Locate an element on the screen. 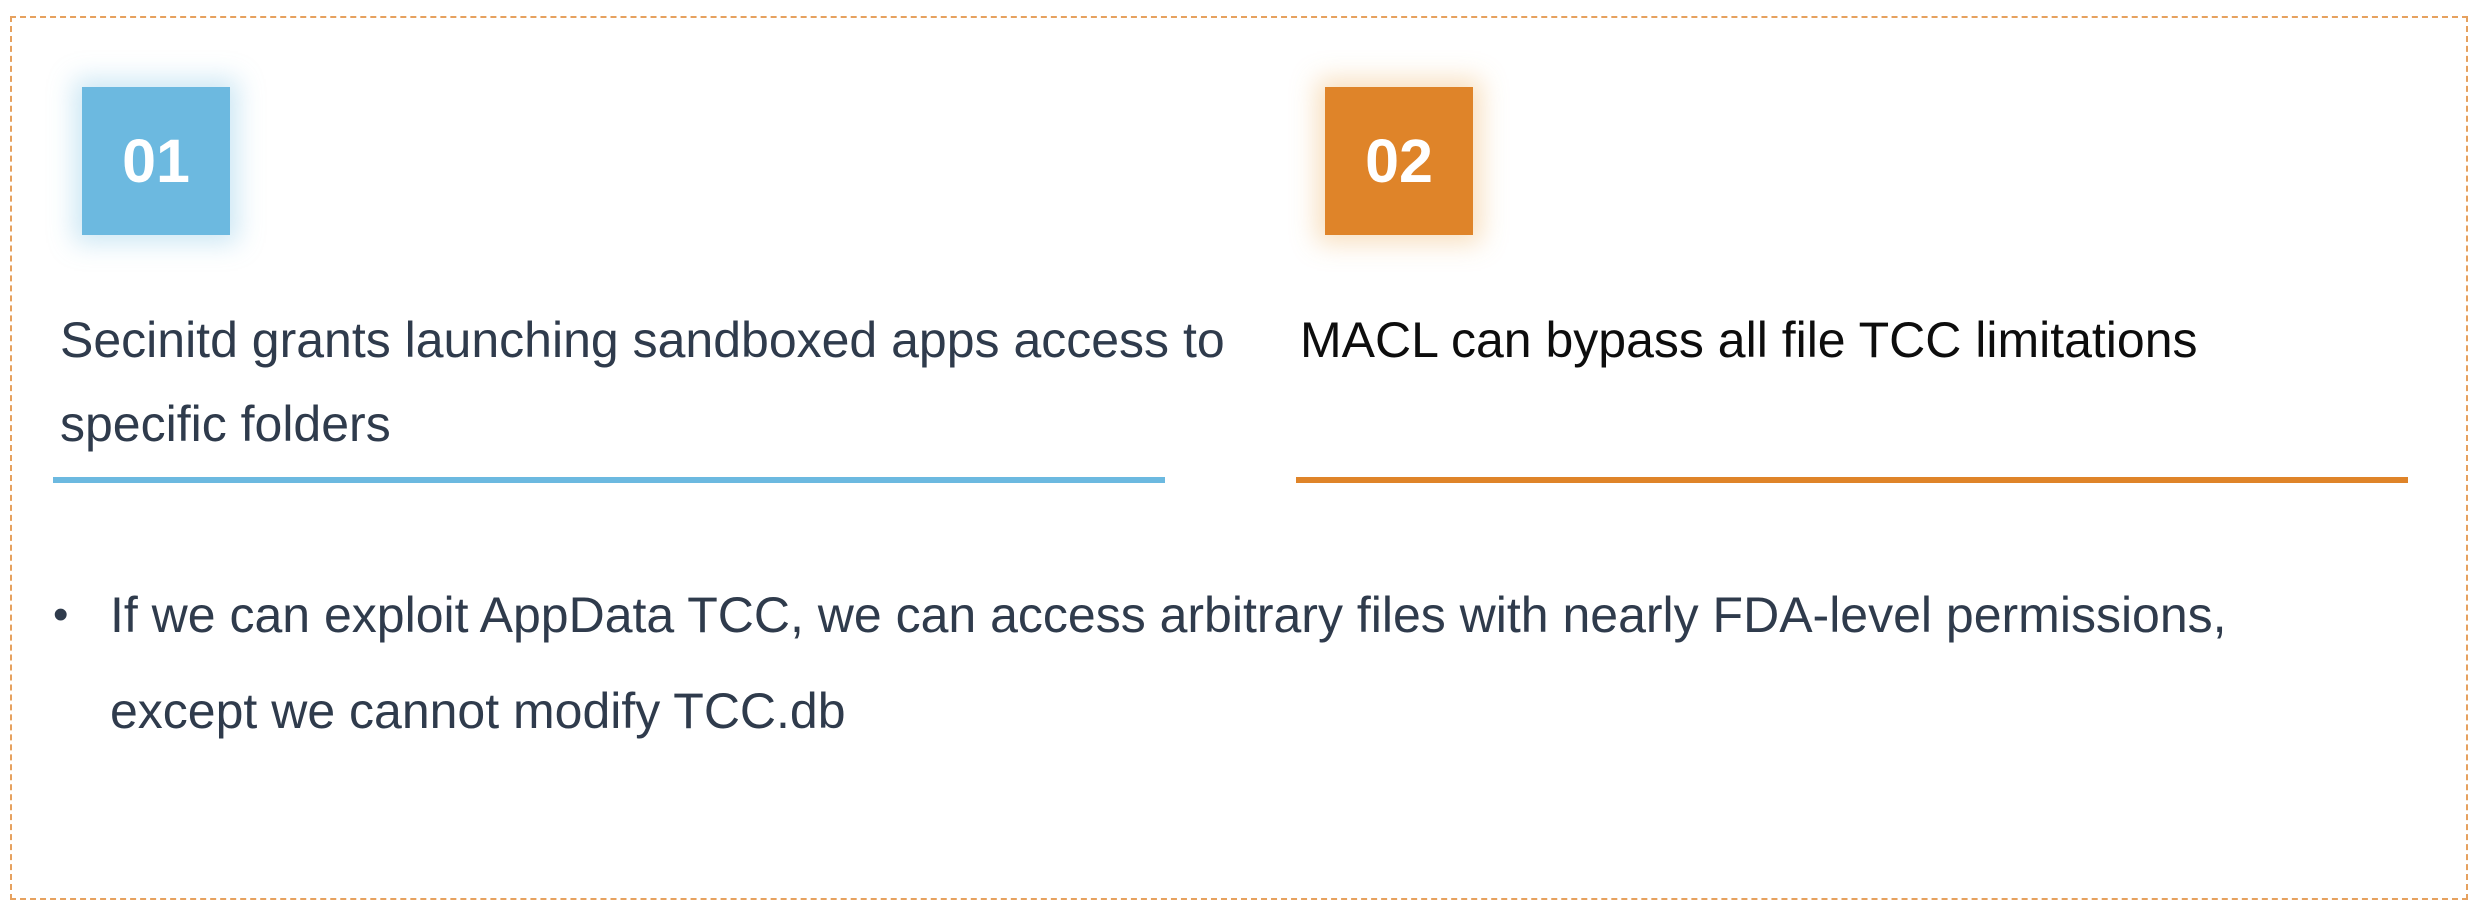 Image resolution: width=2479 pixels, height=911 pixels. badge-02: 02 is located at coordinates (1399, 161).